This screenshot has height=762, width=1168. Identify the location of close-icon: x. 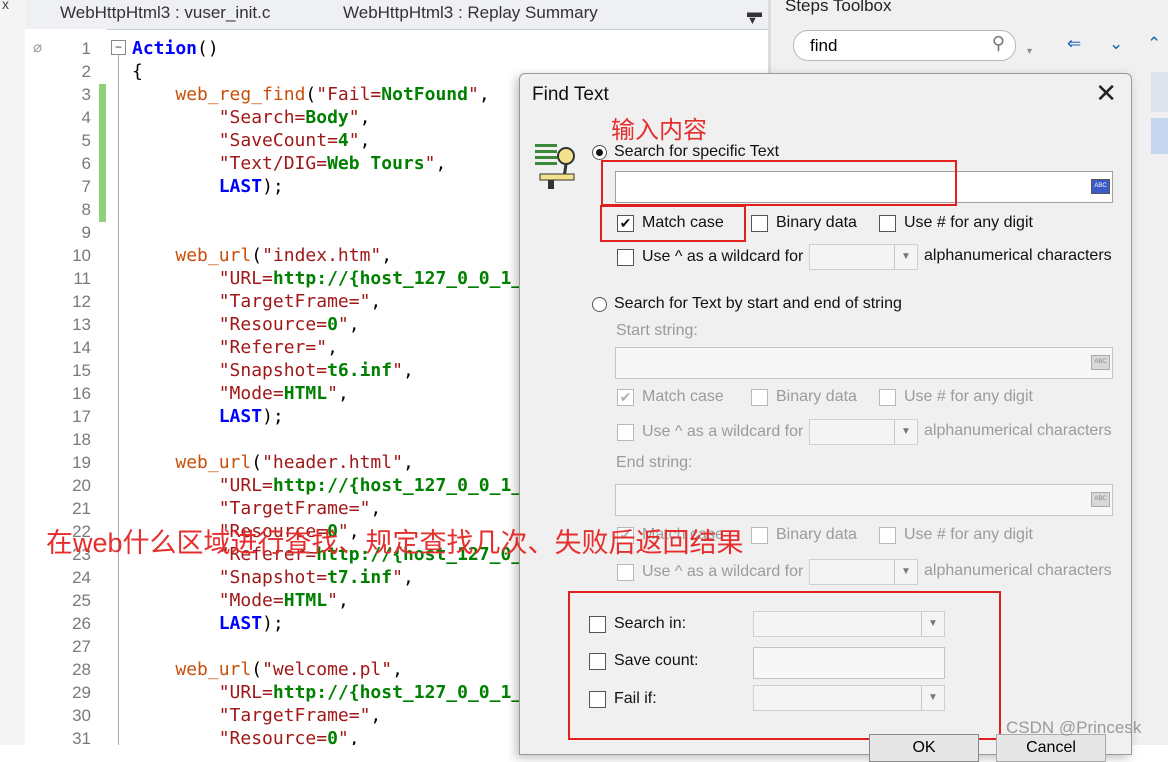
(5, 6).